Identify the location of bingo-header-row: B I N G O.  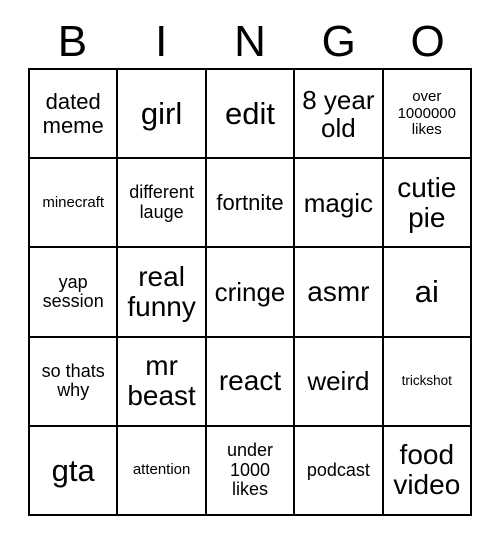
(250, 42).